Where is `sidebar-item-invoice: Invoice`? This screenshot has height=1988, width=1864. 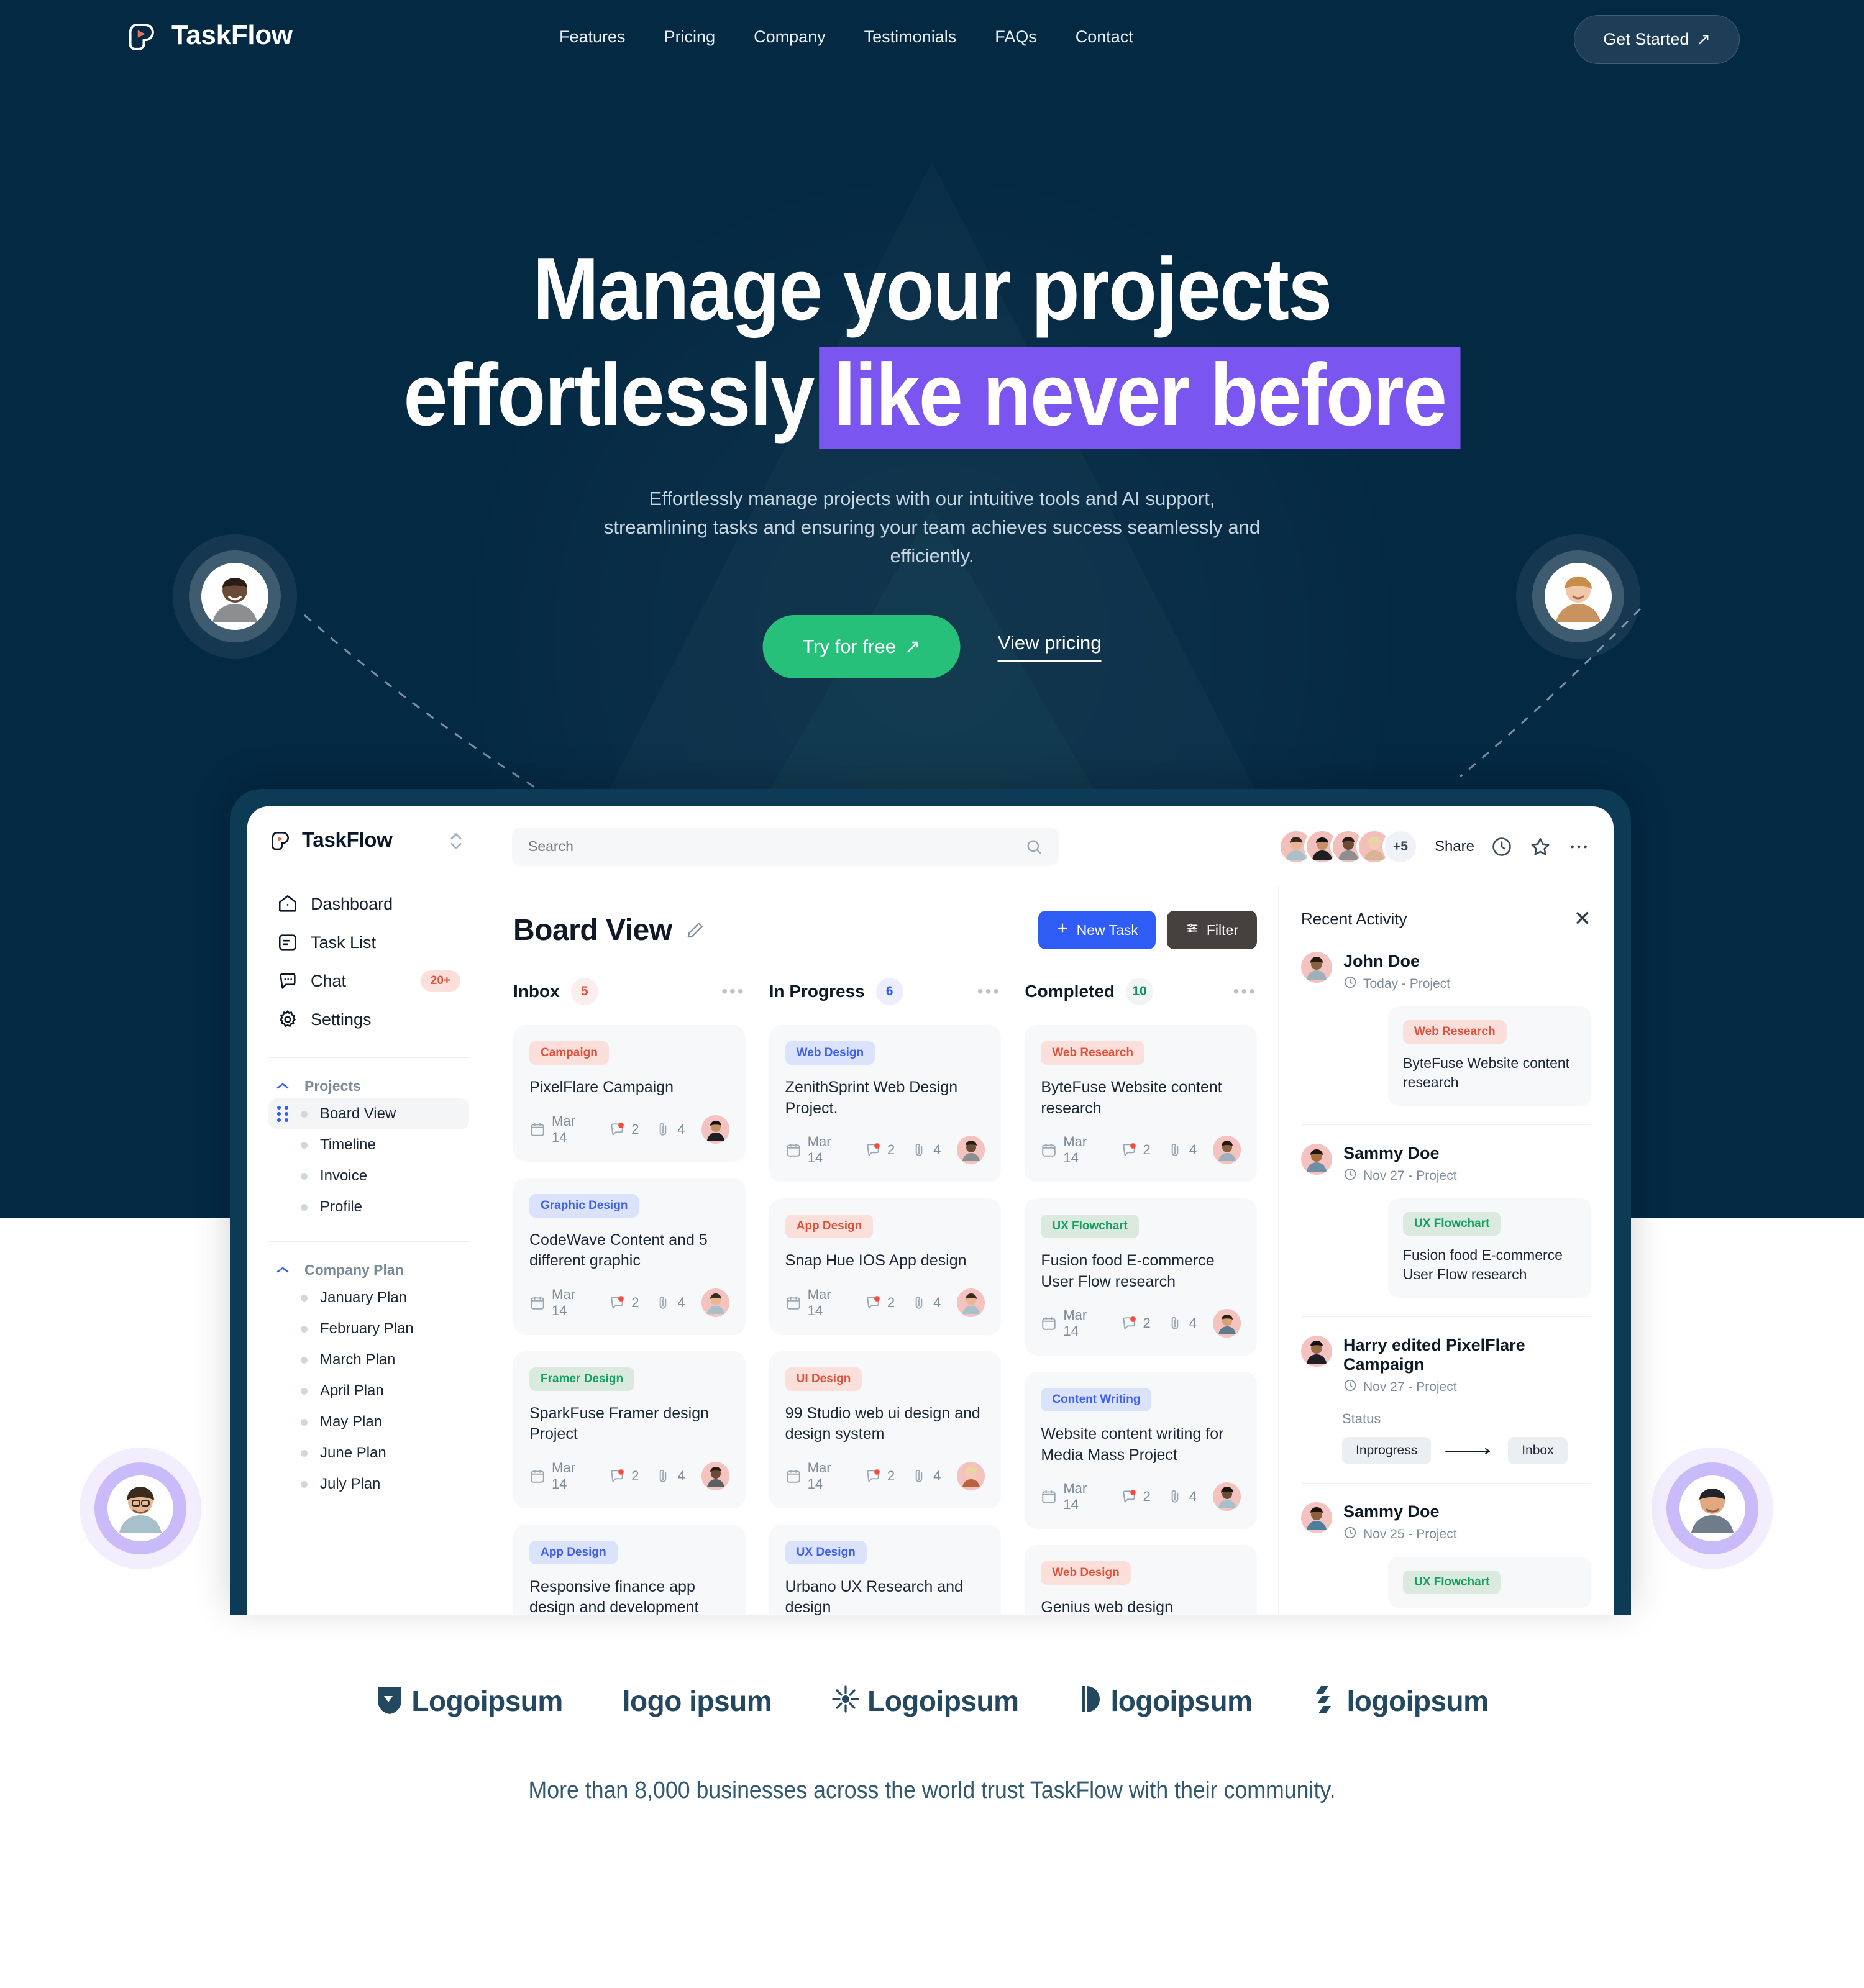
sidebar-item-invoice: Invoice is located at coordinates (368, 1176).